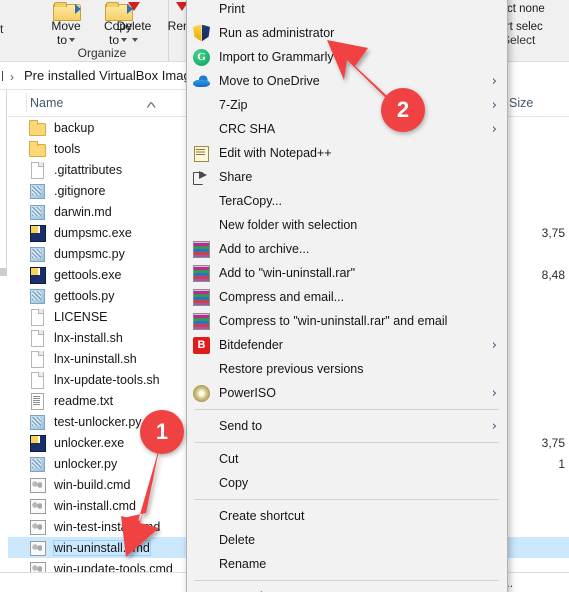  What do you see at coordinates (88, 169) in the screenshot?
I see `file-name: .gitattributes` at bounding box center [88, 169].